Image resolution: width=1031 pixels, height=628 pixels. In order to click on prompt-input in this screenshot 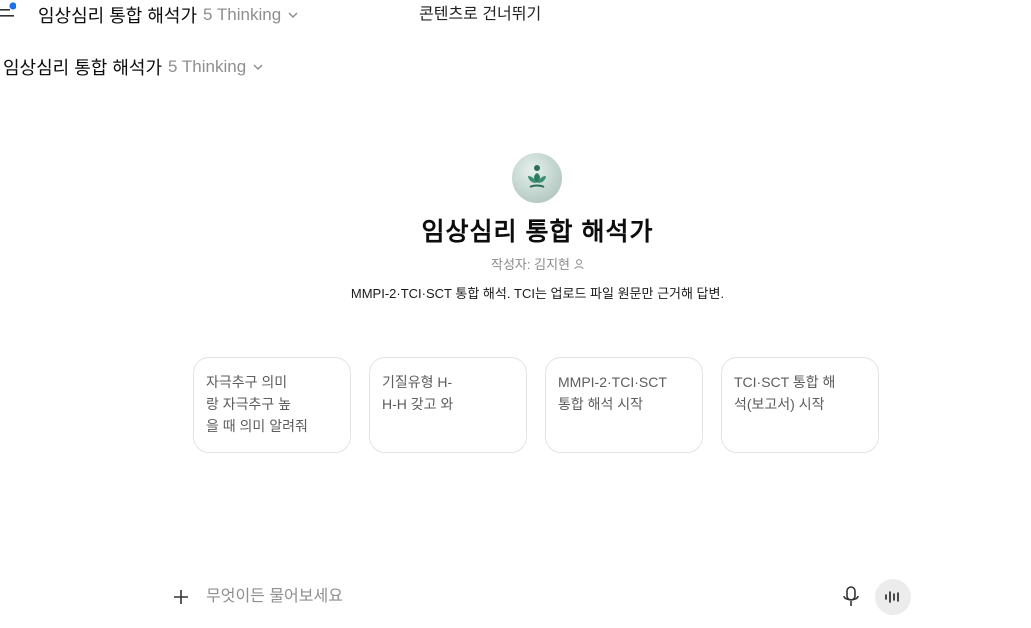, I will do `click(506, 597)`.